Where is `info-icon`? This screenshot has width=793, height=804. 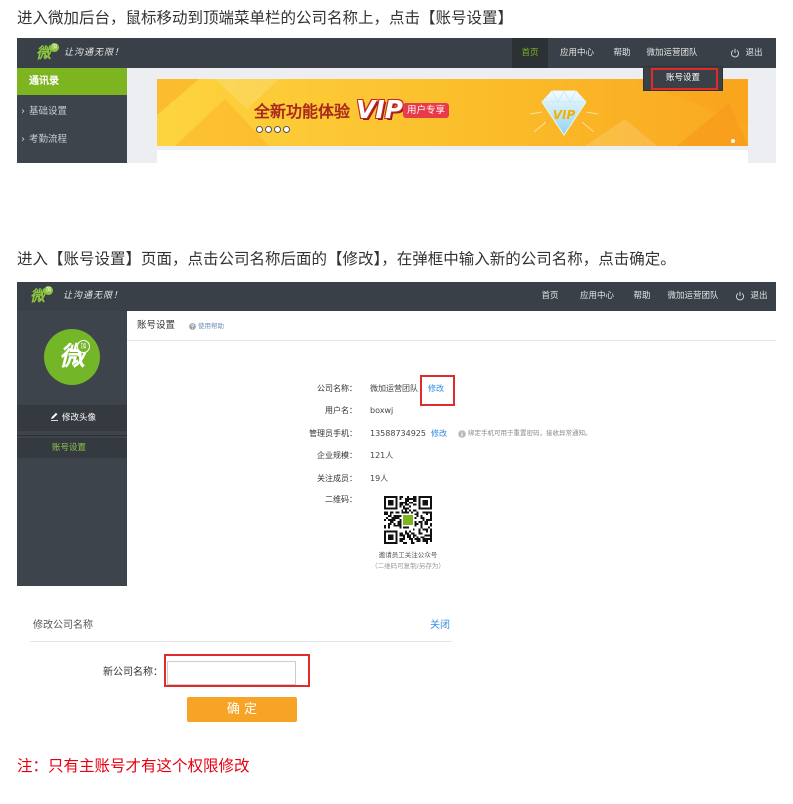 info-icon is located at coordinates (462, 434).